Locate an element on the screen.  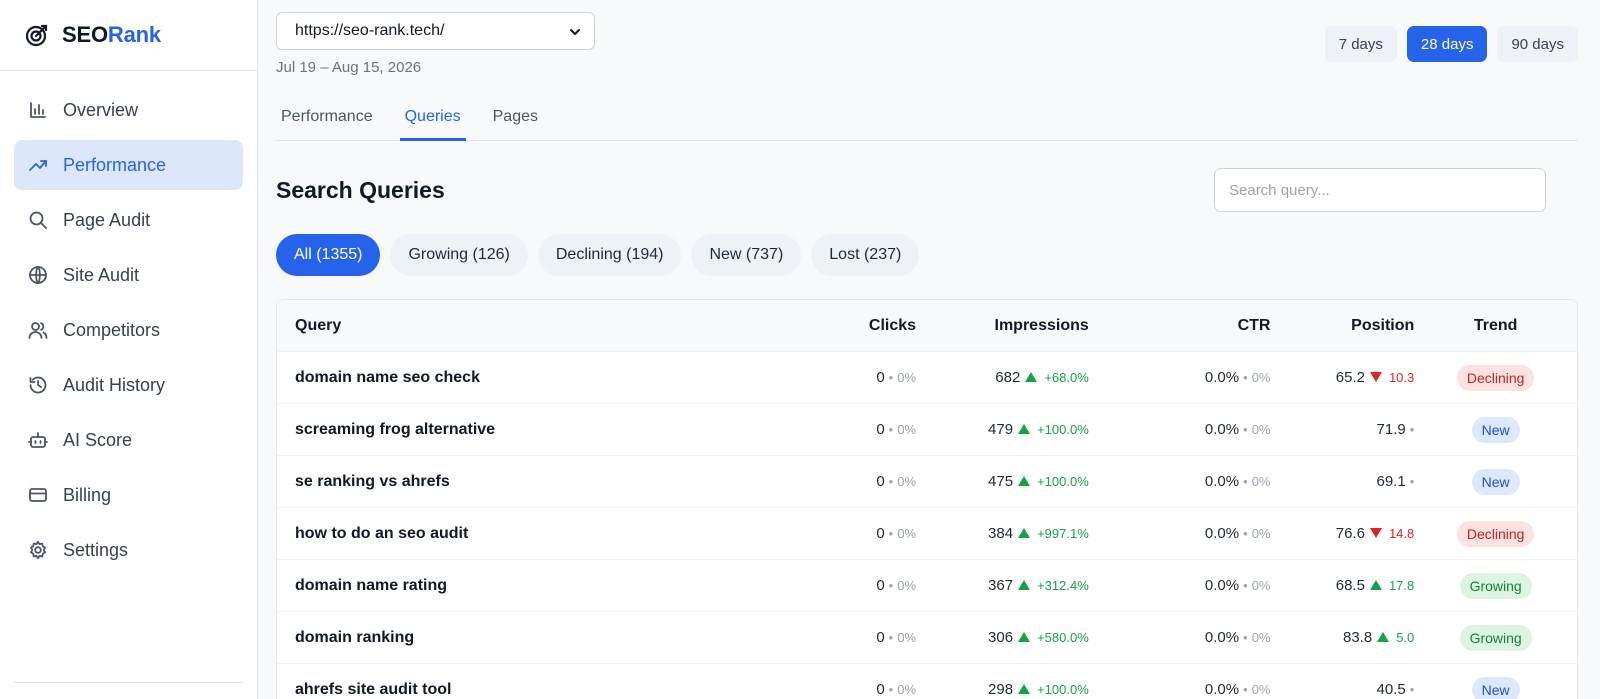
sidebar-item-competitors: Competitors is located at coordinates (128, 330).